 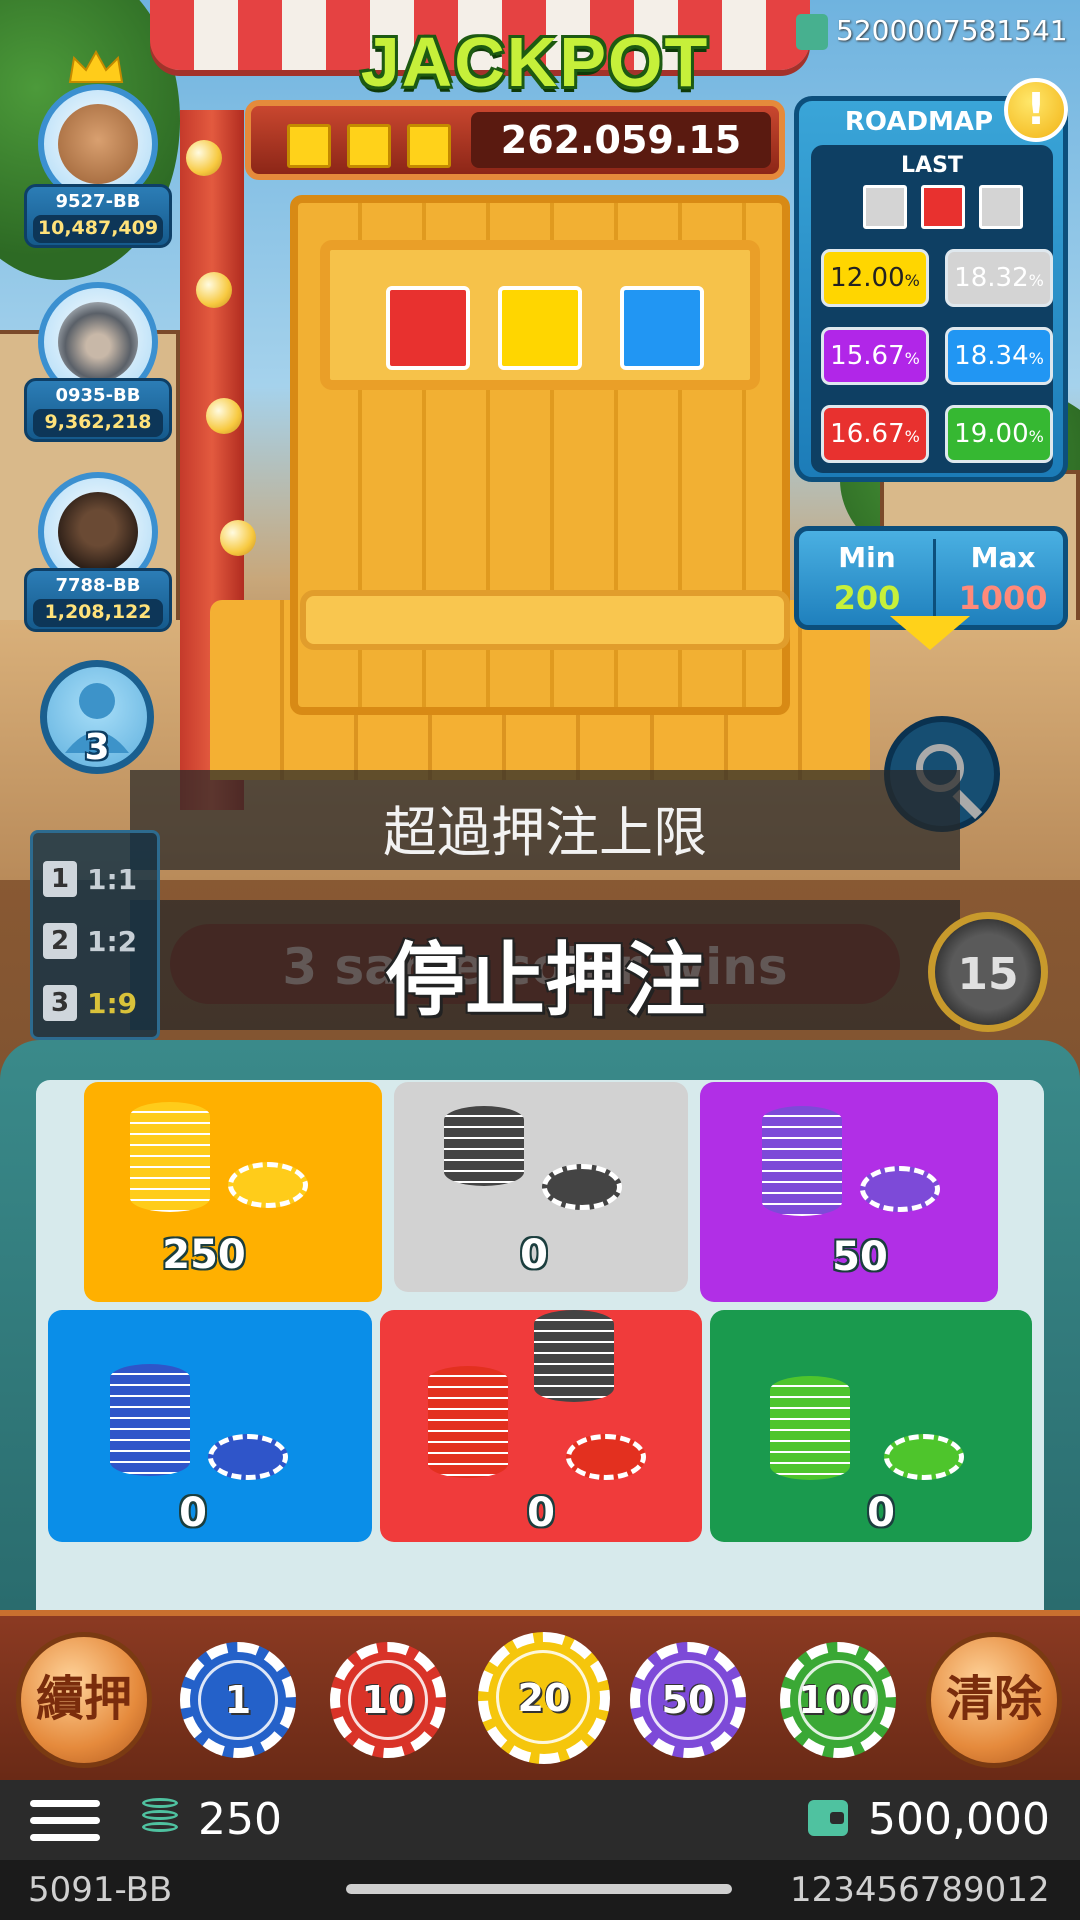 What do you see at coordinates (233, 1192) in the screenshot?
I see `bet-area-yellow: 250` at bounding box center [233, 1192].